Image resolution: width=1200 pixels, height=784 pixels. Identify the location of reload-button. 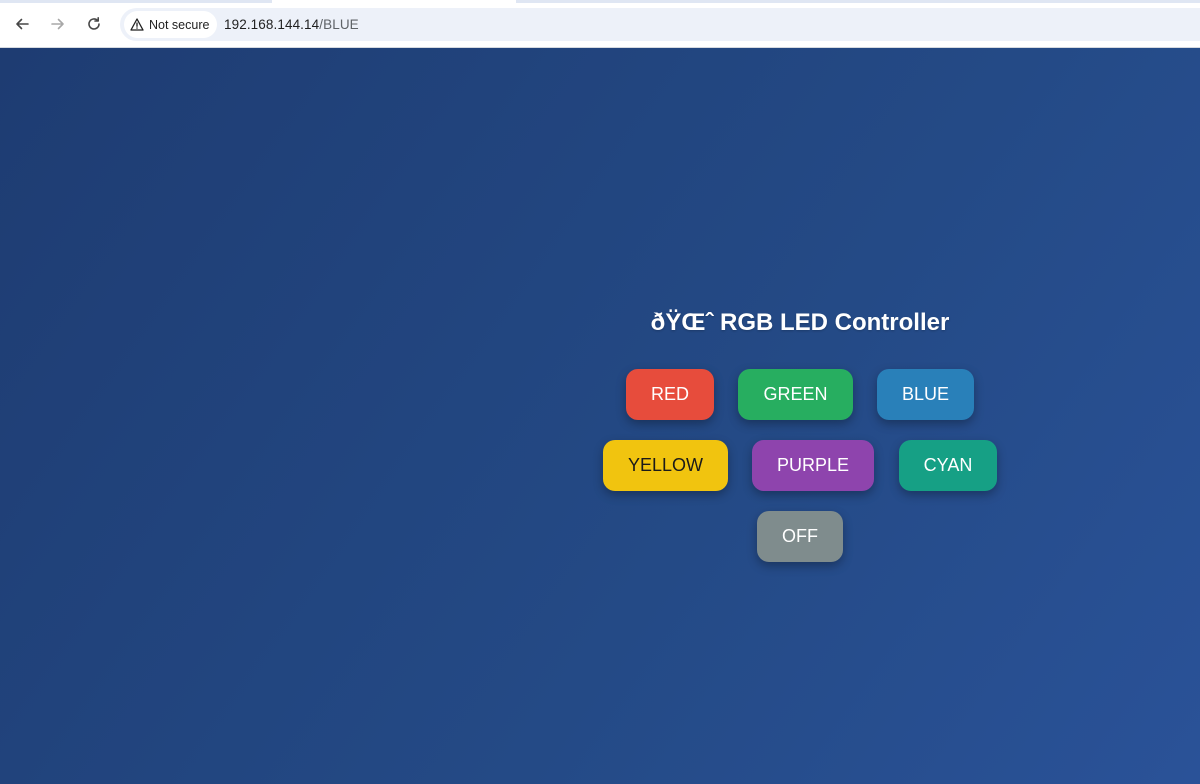
(94, 24).